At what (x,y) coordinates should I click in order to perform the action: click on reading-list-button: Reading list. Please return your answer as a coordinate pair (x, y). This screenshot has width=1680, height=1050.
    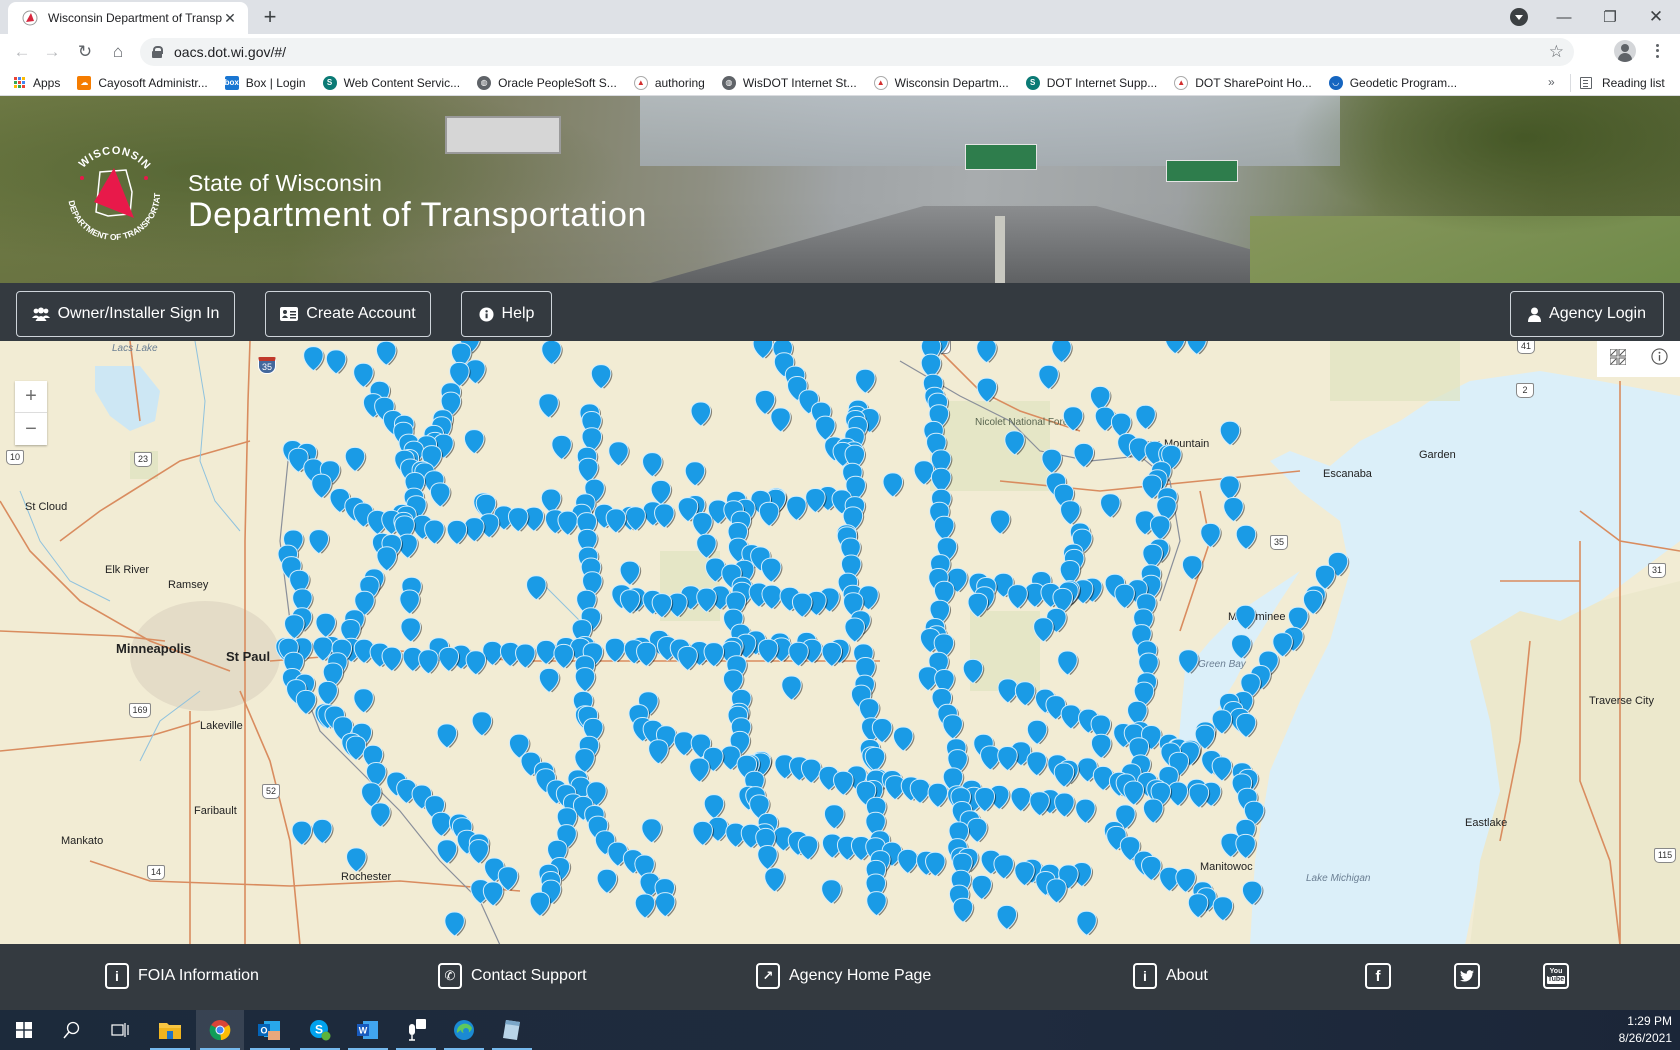
    Looking at the image, I should click on (1622, 83).